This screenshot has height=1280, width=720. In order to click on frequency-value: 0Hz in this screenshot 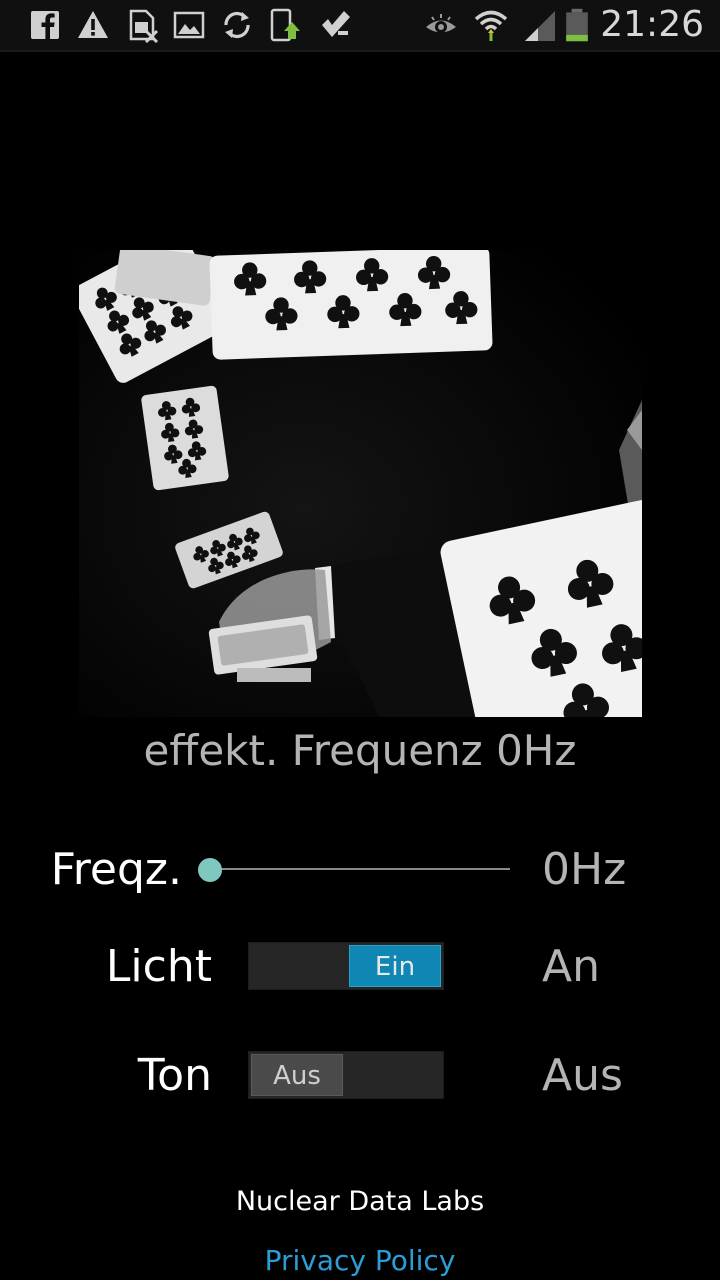, I will do `click(584, 869)`.